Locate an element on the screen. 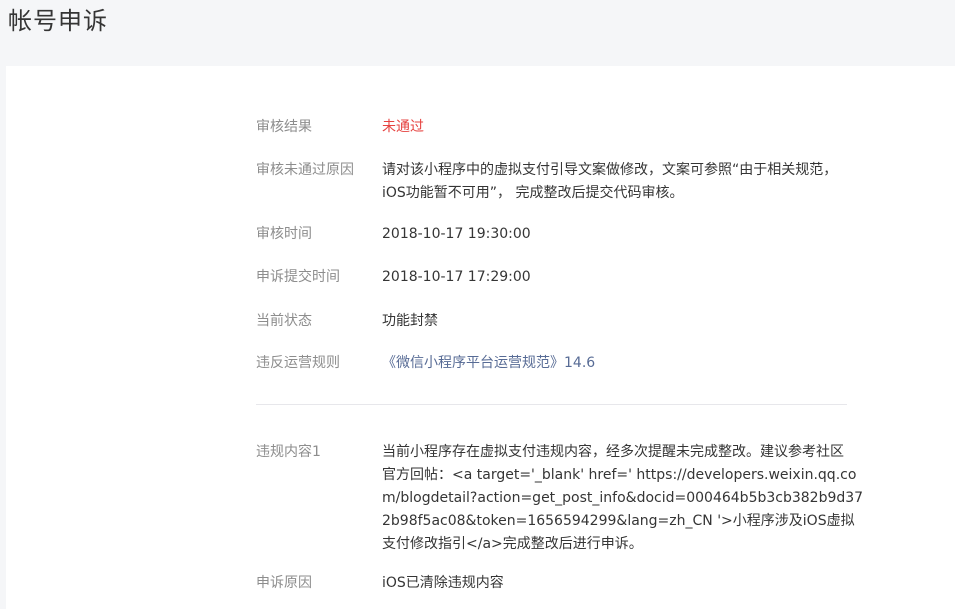  review-result-value: 未通过 is located at coordinates (403, 127).